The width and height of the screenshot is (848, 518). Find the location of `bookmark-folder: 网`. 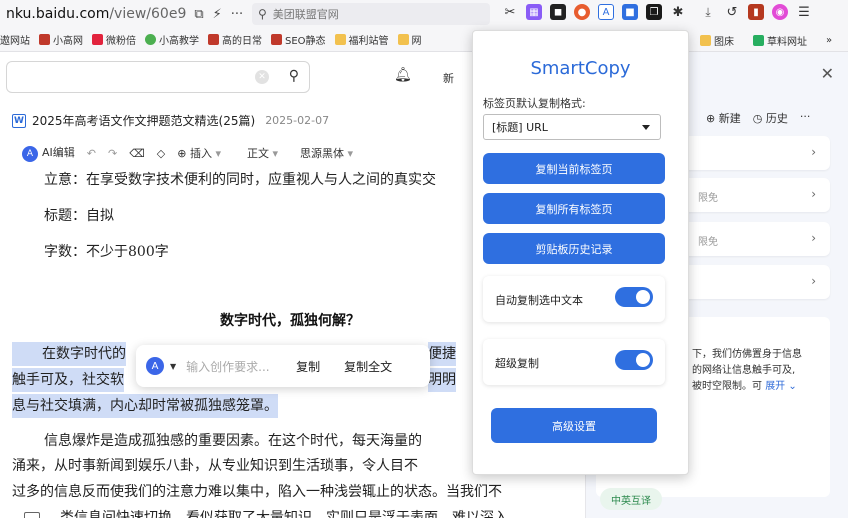

bookmark-folder: 网 is located at coordinates (409, 39).